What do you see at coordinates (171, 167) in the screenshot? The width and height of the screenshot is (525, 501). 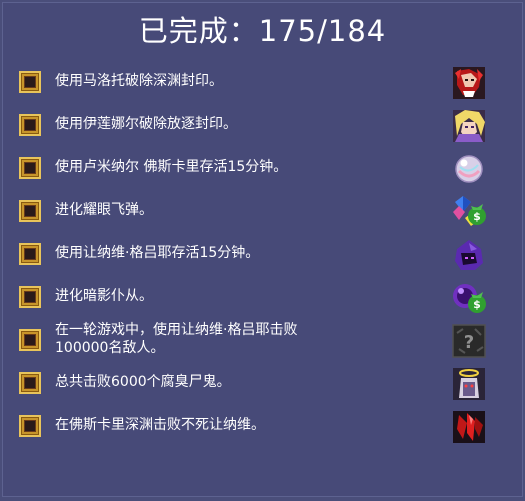 I see `achievement-text: 使用卢米纳尔 佛斯卡里存活15分钟。` at bounding box center [171, 167].